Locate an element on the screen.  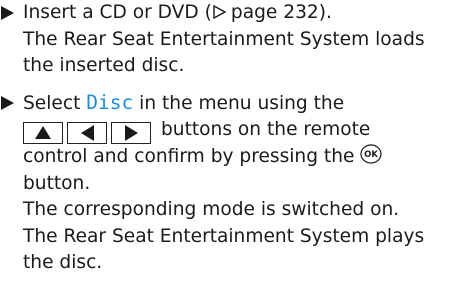
step-text: buttons on the remote is located at coordinates (266, 130).